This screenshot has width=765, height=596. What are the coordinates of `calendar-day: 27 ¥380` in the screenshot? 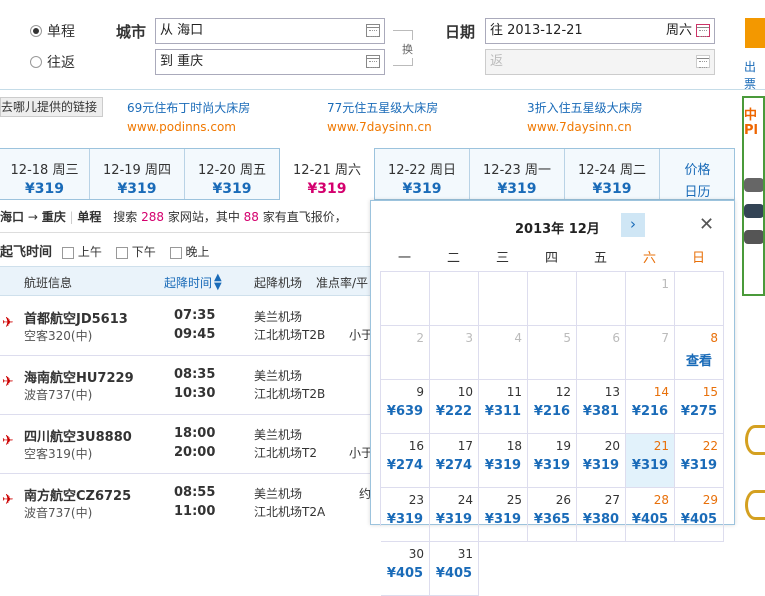 It's located at (601, 515).